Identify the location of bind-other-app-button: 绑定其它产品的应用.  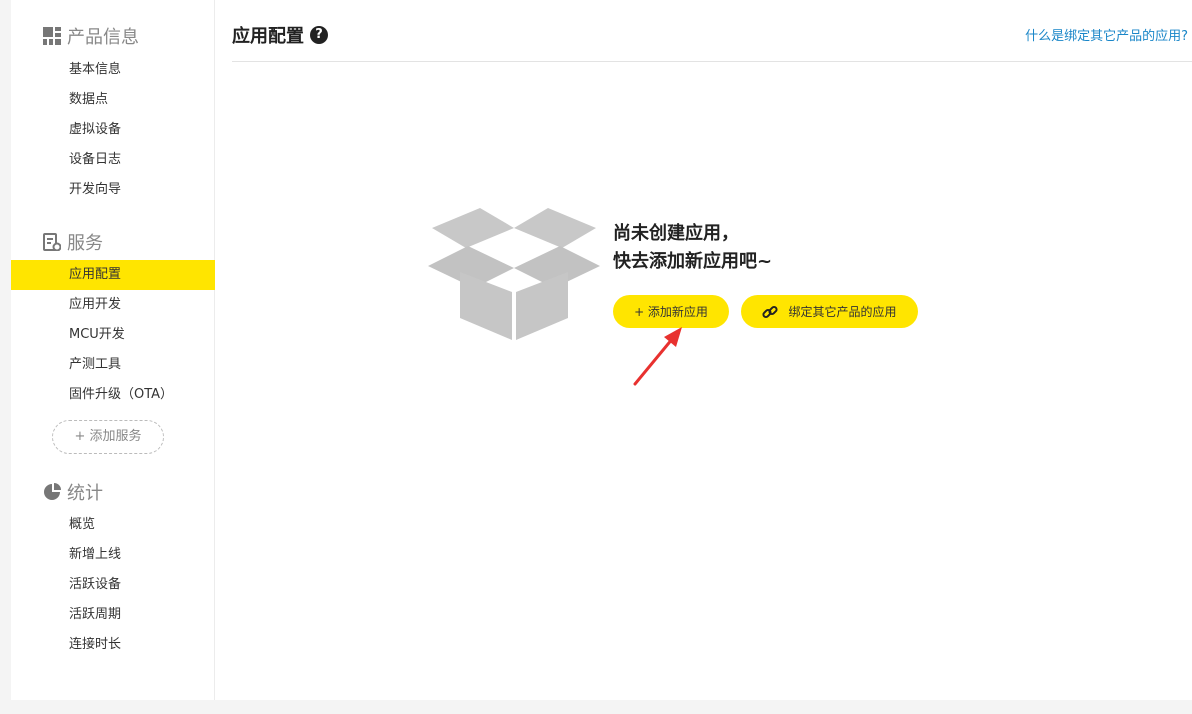
(829, 311).